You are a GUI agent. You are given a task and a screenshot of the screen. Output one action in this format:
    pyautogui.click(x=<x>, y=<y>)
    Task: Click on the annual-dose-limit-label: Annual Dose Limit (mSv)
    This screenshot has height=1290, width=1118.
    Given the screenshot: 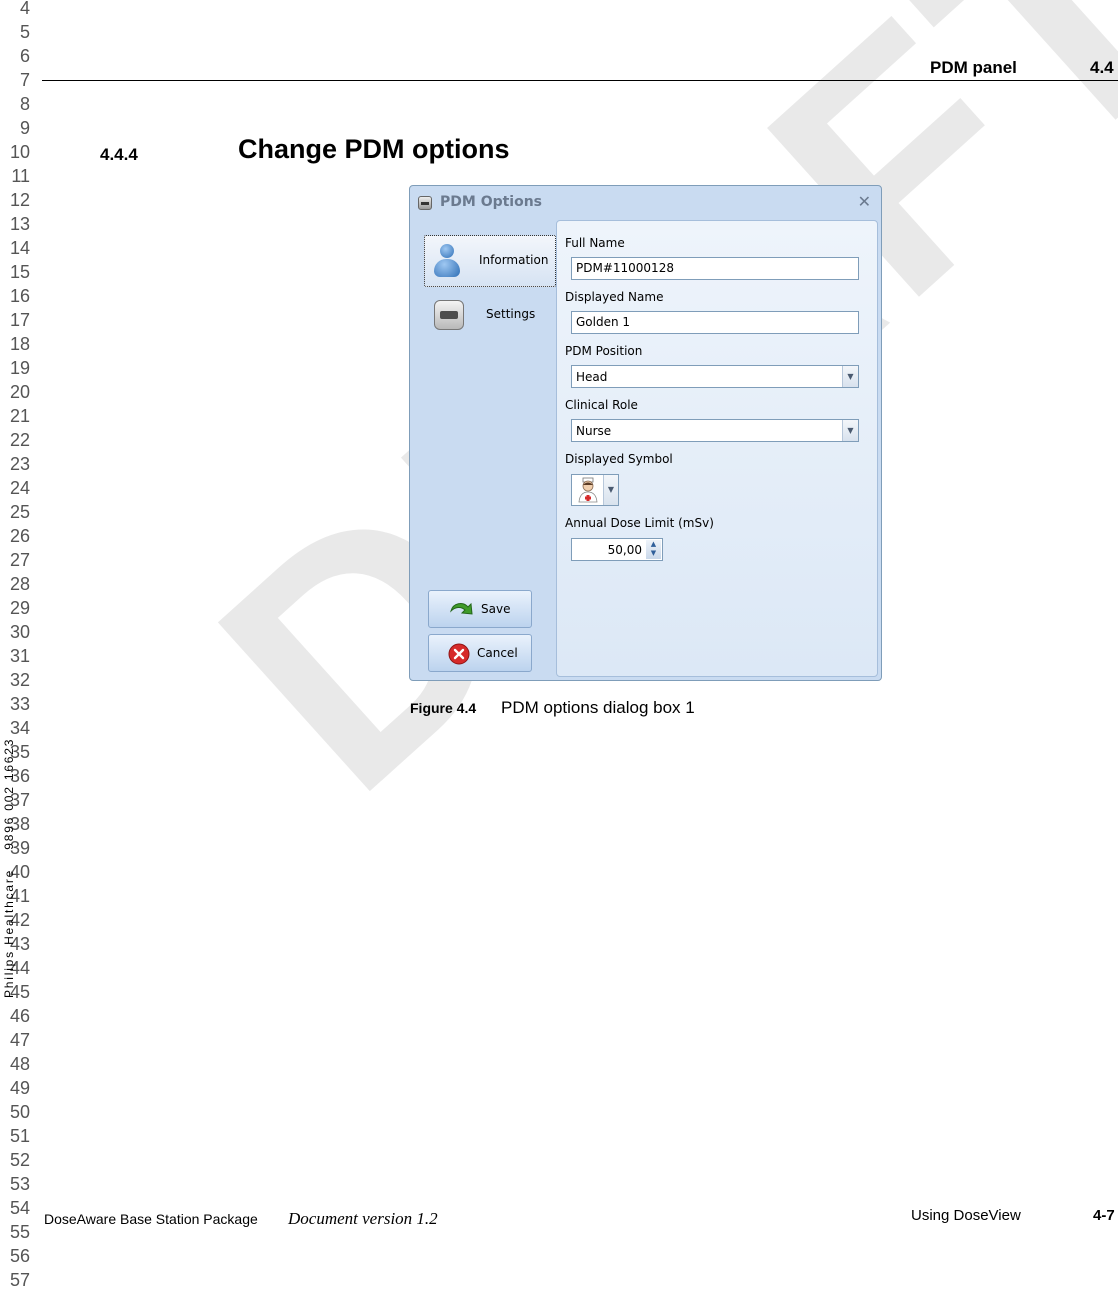 What is the action you would take?
    pyautogui.click(x=639, y=523)
    